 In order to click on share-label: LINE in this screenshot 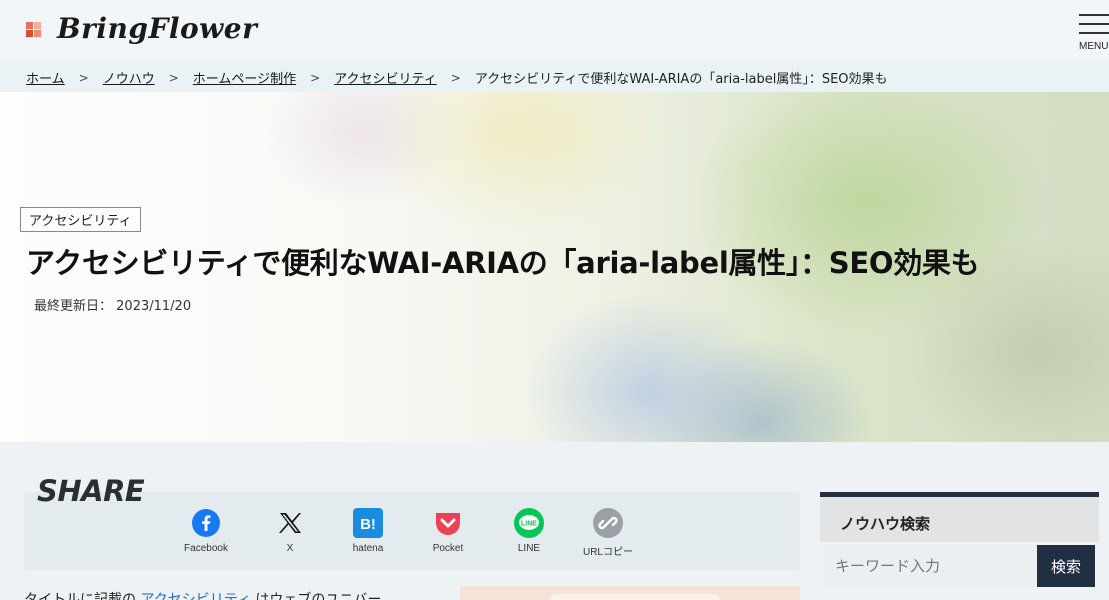, I will do `click(529, 548)`.